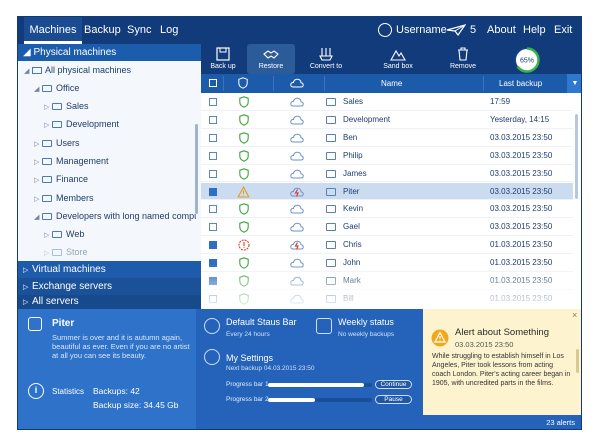 This screenshot has width=600, height=445. Describe the element at coordinates (324, 326) in the screenshot. I see `calendar-icon` at that location.